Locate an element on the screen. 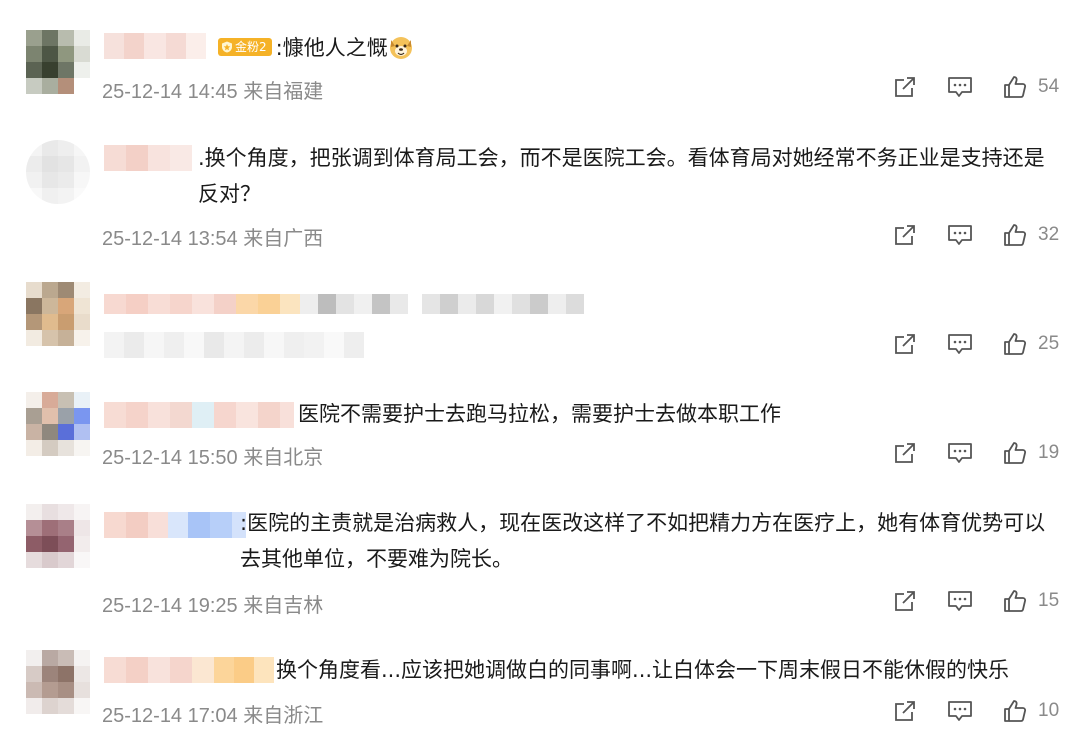 The height and width of the screenshot is (749, 1080). comment-location: 来自福建 is located at coordinates (283, 92).